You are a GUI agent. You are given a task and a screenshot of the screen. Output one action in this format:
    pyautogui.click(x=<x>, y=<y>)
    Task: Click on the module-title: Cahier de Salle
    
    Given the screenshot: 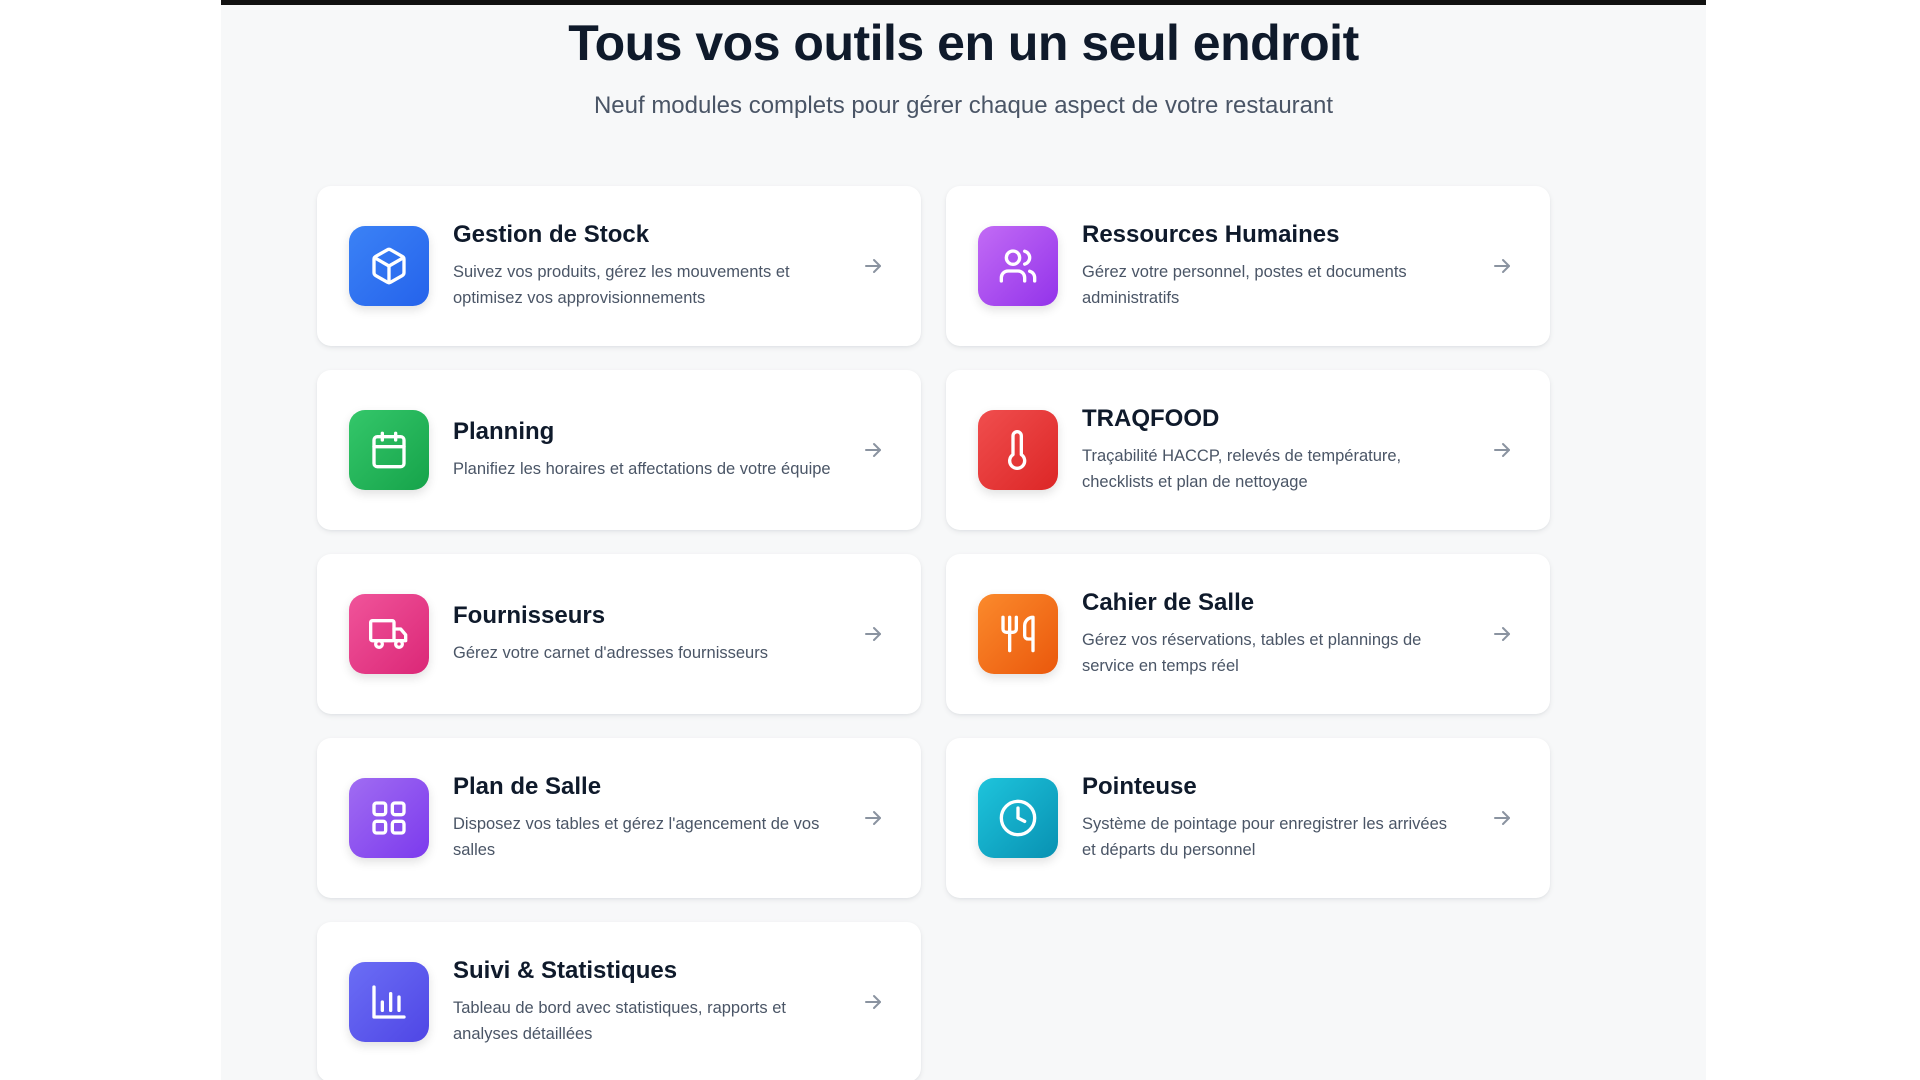 What is the action you would take?
    pyautogui.click(x=1168, y=602)
    